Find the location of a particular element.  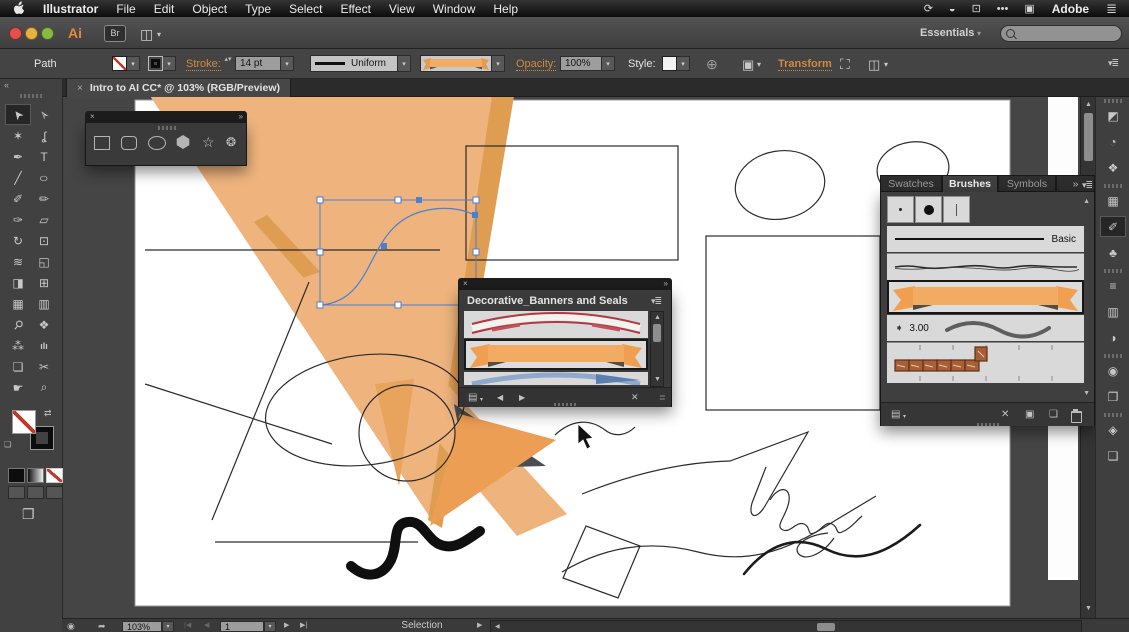

menu-item-view: View is located at coordinates (402, 9).